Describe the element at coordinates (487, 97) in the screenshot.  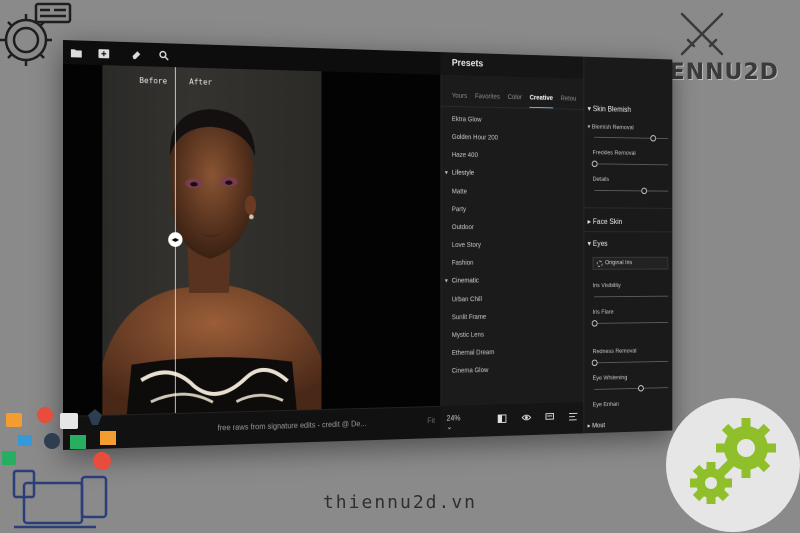
I see `tab-favorites: Favorites` at that location.